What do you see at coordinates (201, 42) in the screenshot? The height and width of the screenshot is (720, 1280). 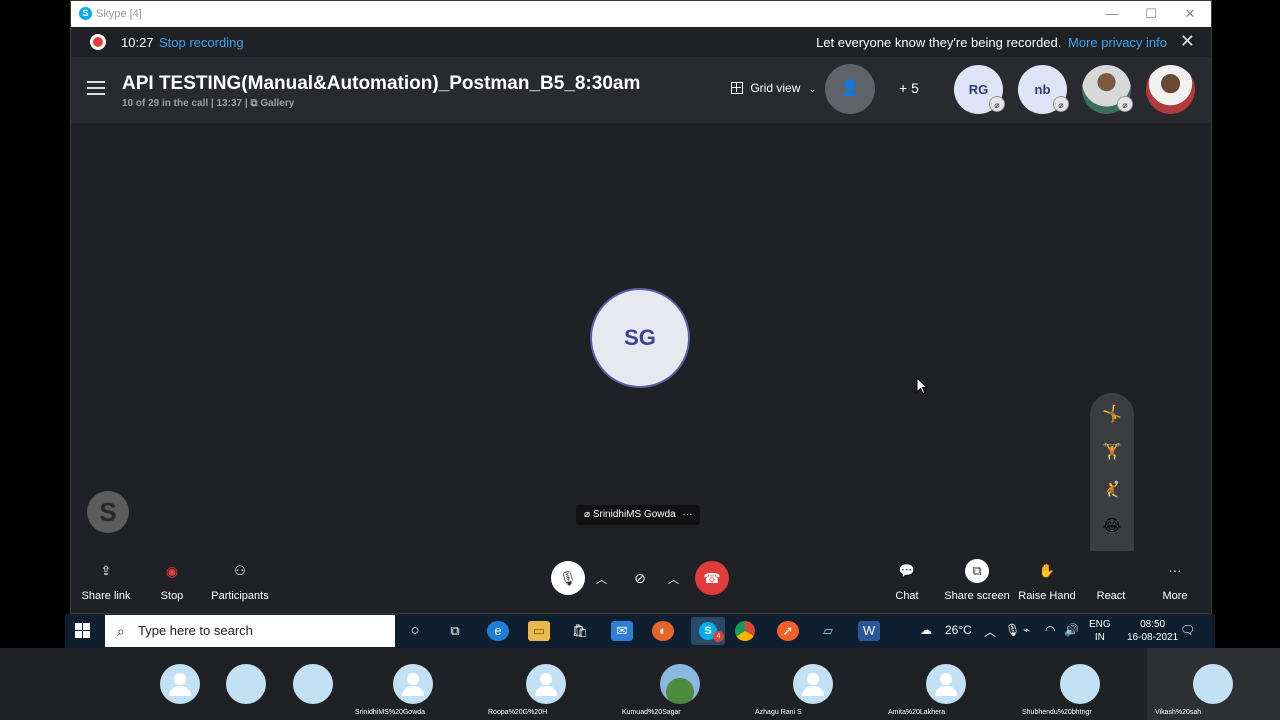 I see `stop-recording-link: Stop recording` at bounding box center [201, 42].